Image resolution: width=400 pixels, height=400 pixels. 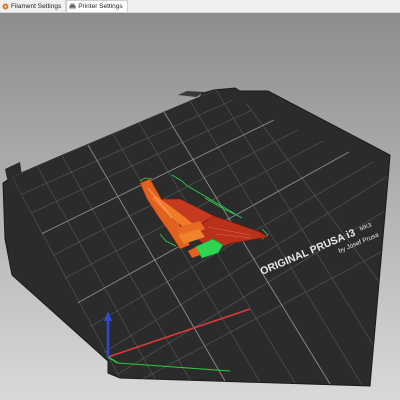 I want to click on tab-printer-settings-label: Printer Settings, so click(x=100, y=6).